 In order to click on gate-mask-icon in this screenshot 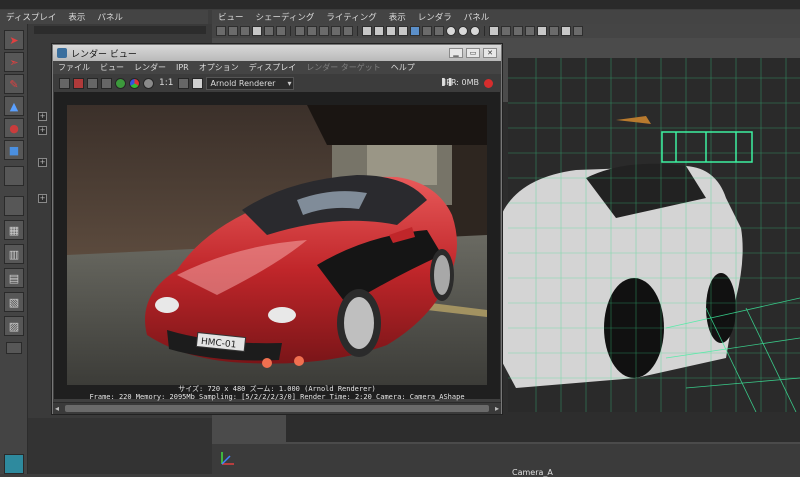, I will do `click(312, 31)`.